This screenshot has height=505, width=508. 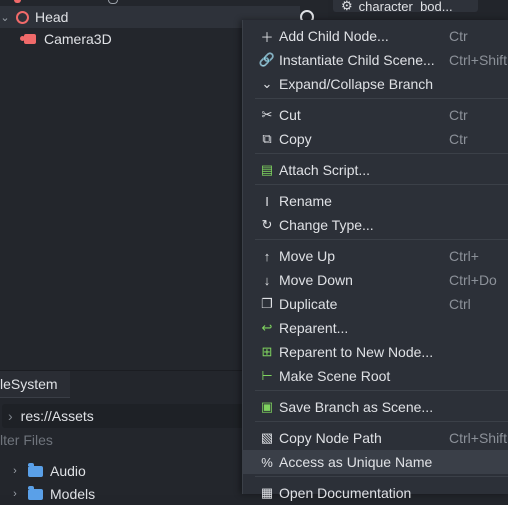 What do you see at coordinates (375, 60) in the screenshot?
I see `menu-item-instantiate-child-scene: 🔗 Instantiate Child Scene... Ctrl+Shift` at bounding box center [375, 60].